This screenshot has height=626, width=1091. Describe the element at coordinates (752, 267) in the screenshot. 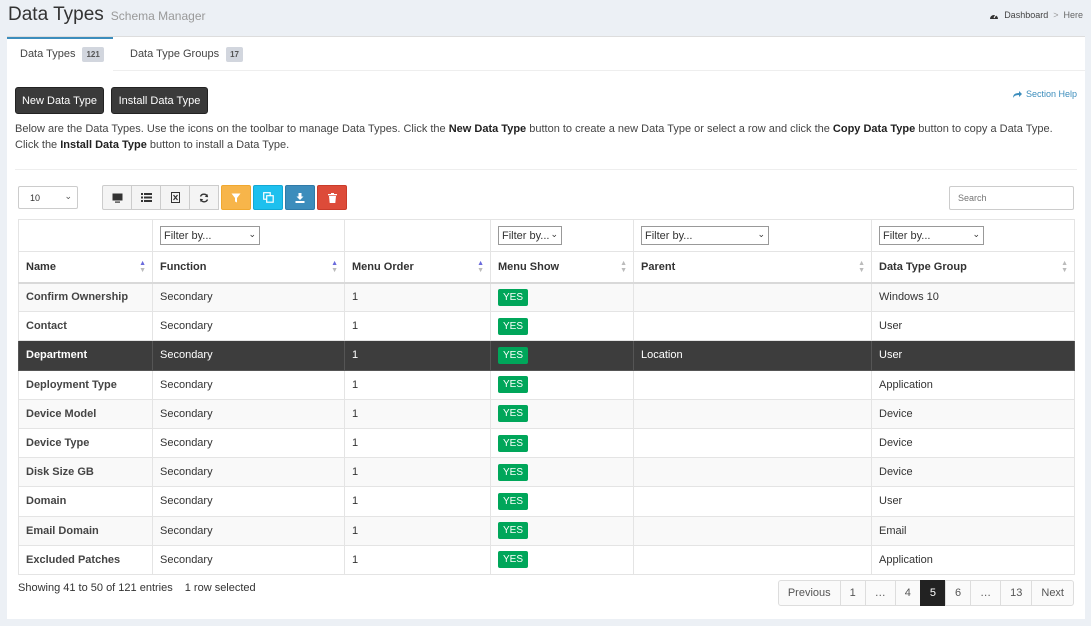

I see `column-header-parent: Parent ▲ ▼` at that location.